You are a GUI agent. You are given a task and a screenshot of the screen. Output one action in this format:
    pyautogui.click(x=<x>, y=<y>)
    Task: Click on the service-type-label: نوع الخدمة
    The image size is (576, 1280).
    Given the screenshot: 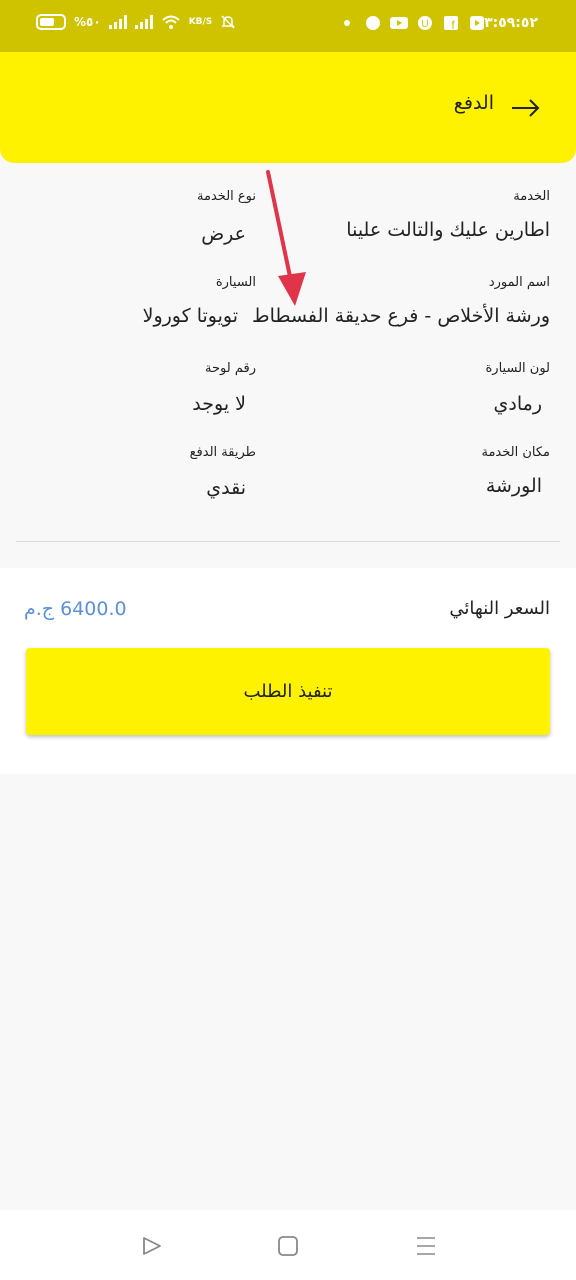 What is the action you would take?
    pyautogui.click(x=226, y=196)
    